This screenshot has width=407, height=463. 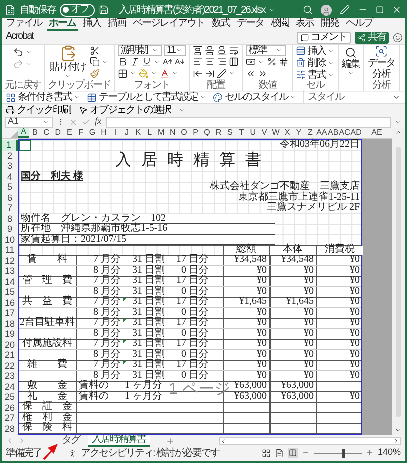 I want to click on style-command-button: セルのスタイル, so click(x=255, y=98).